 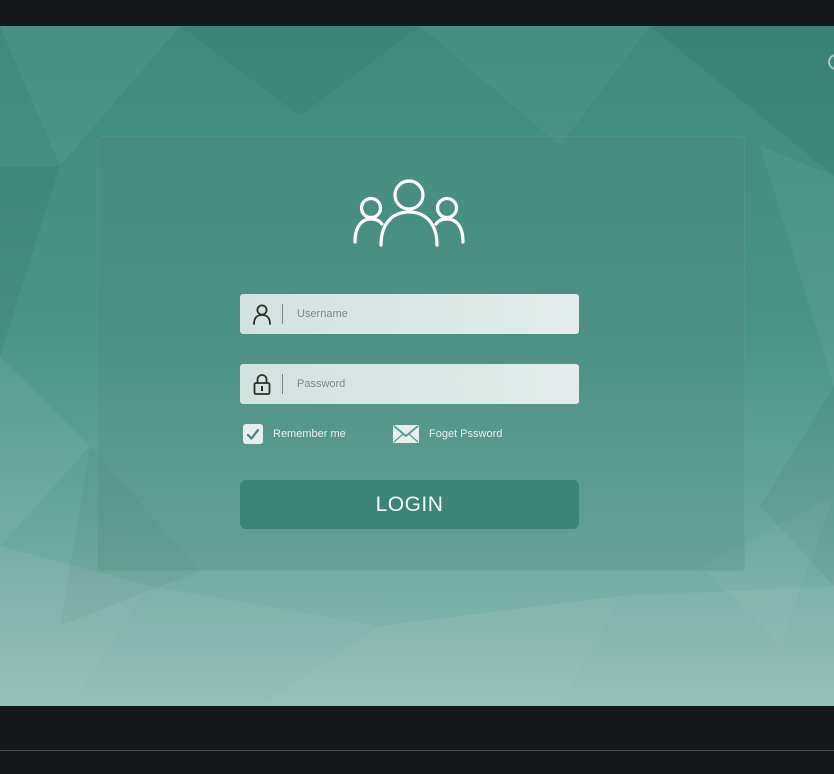 I want to click on forgot-password-label: Foget Pssword, so click(x=466, y=434).